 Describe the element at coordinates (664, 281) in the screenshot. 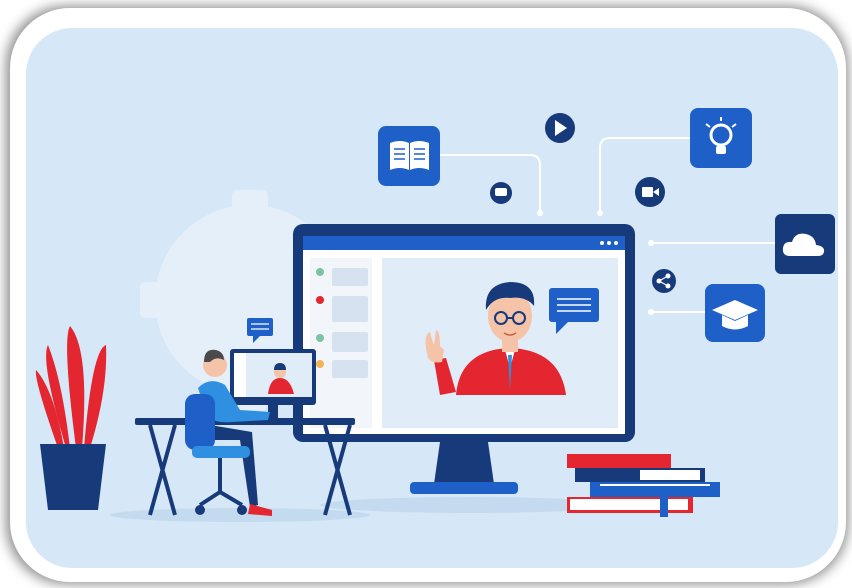

I see `share-icon` at that location.